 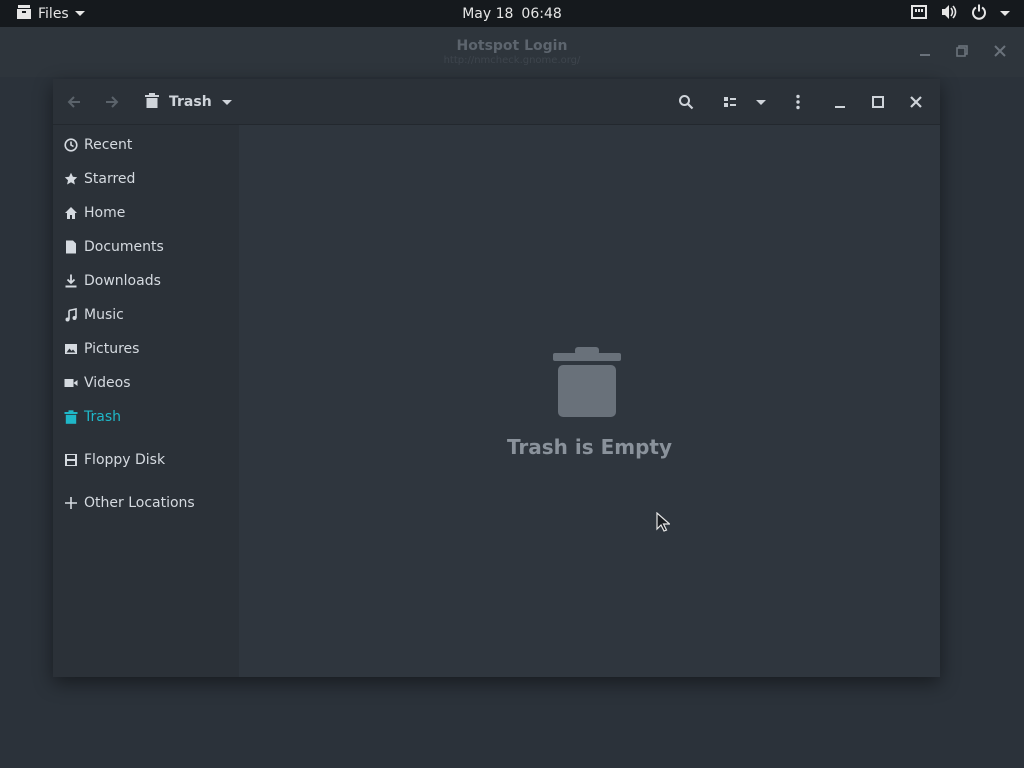 What do you see at coordinates (71, 383) in the screenshot?
I see `video-icon` at bounding box center [71, 383].